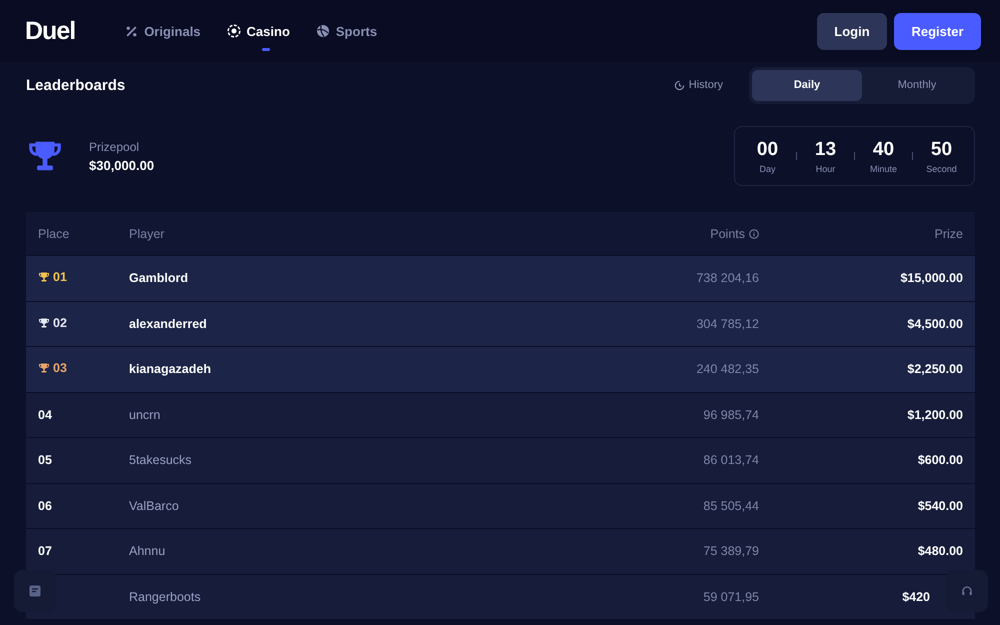 Image resolution: width=1000 pixels, height=625 pixels. I want to click on column-header: Points, so click(734, 233).